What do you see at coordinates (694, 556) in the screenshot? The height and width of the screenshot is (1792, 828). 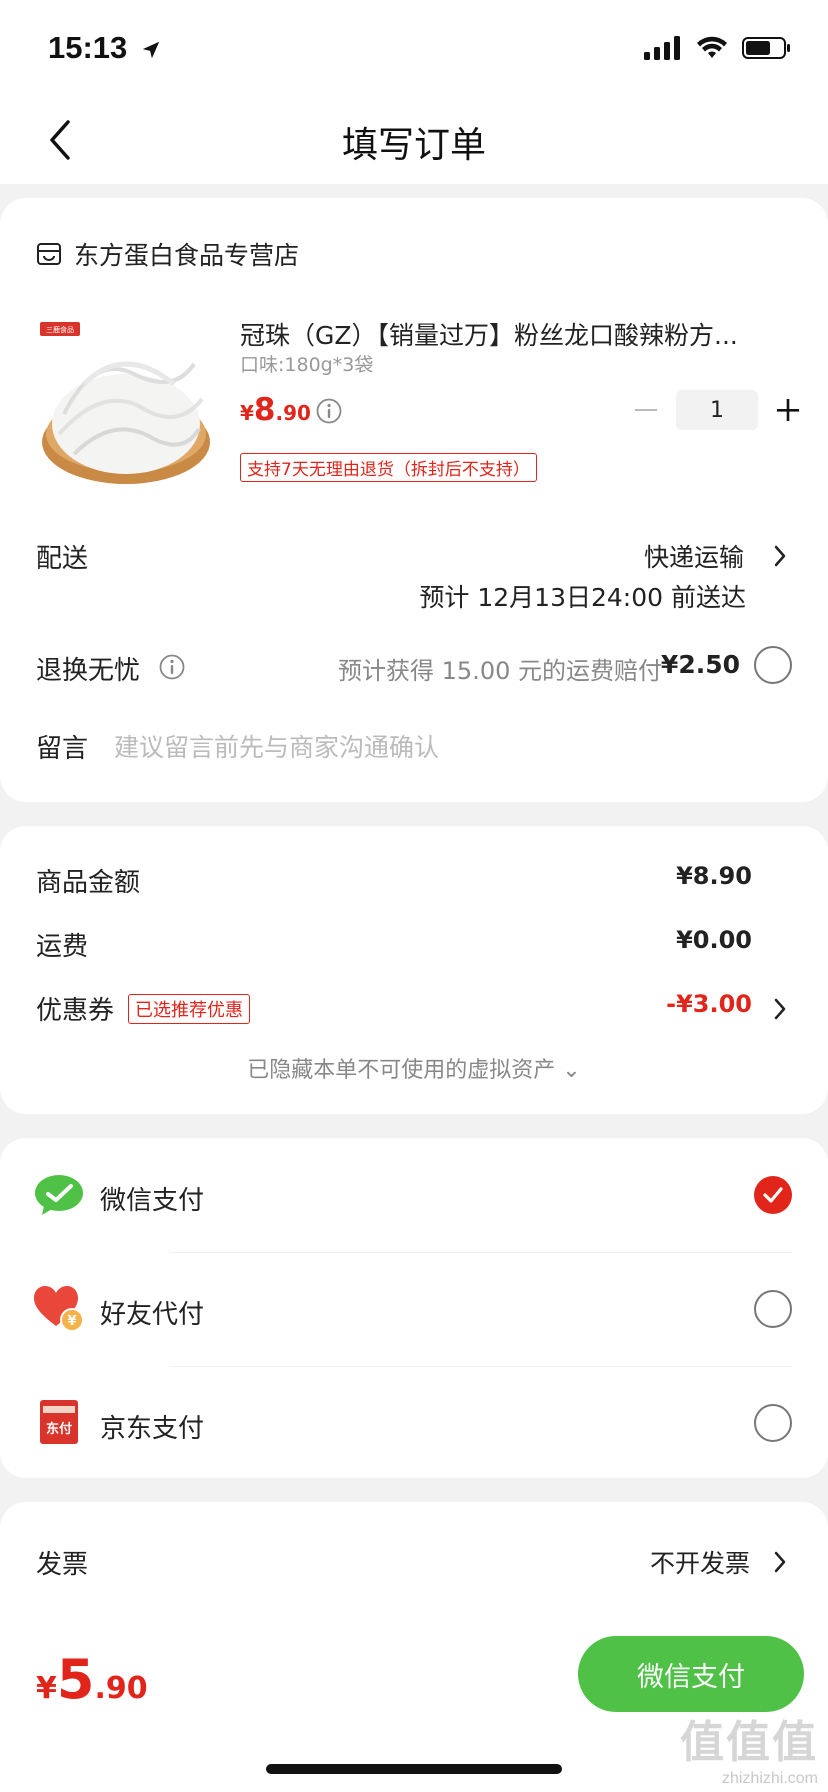 I see `delivery-method: 快递运输` at bounding box center [694, 556].